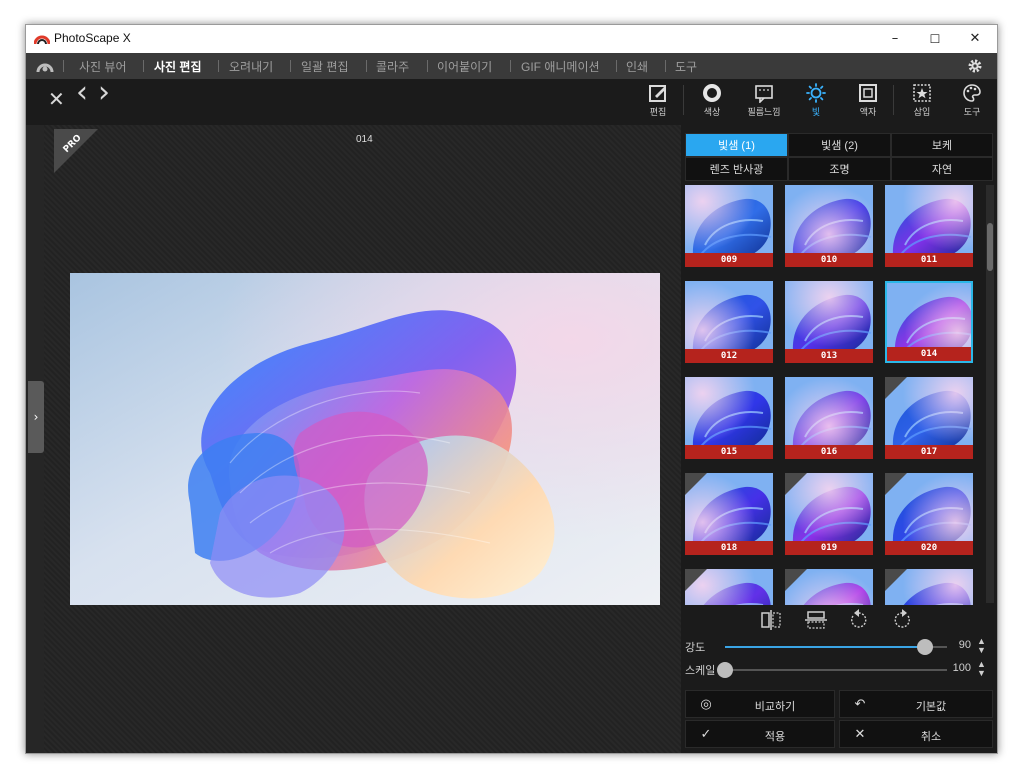 This screenshot has width=1024, height=779. What do you see at coordinates (868, 113) in the screenshot?
I see `tool-frame-label: 액자` at bounding box center [868, 113].